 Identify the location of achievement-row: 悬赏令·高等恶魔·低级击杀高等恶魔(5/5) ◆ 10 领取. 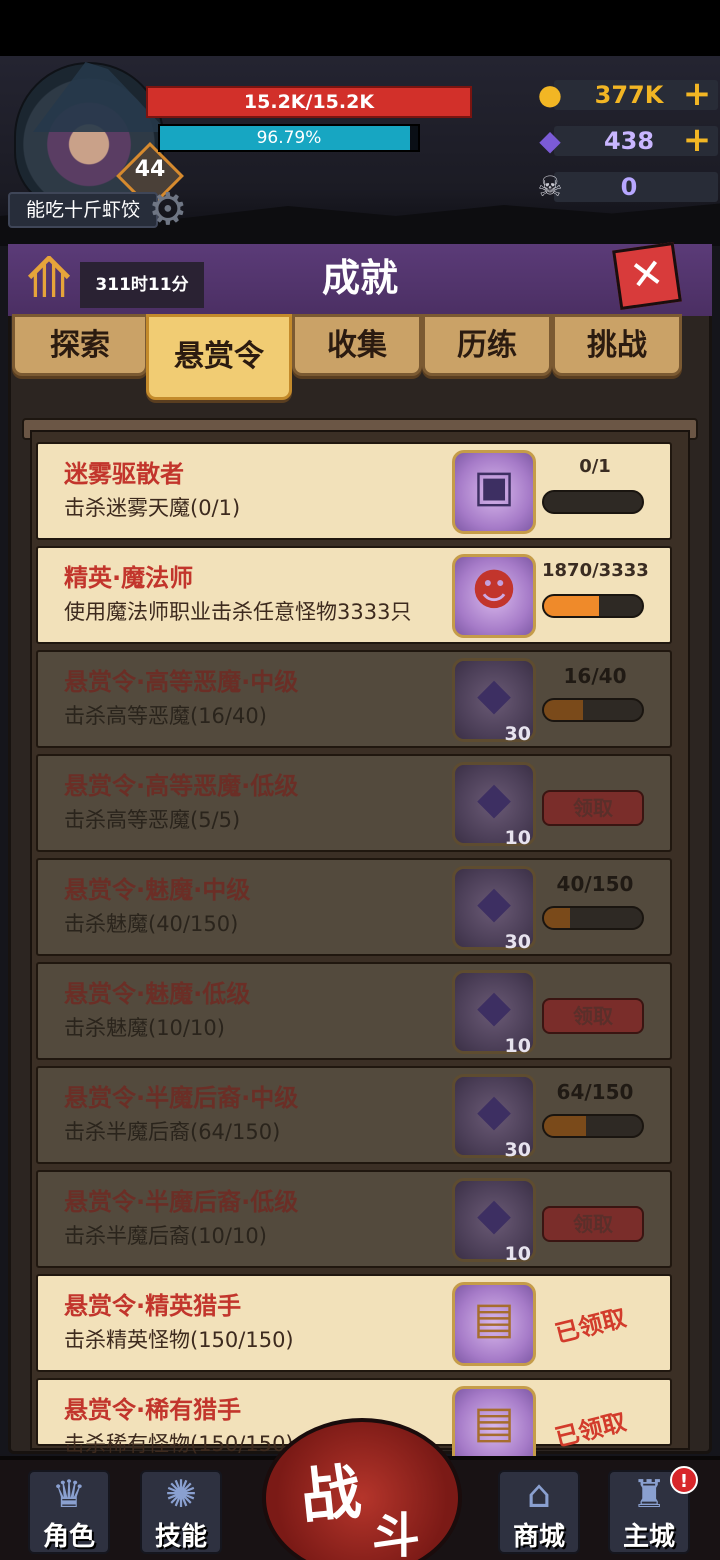
(354, 803).